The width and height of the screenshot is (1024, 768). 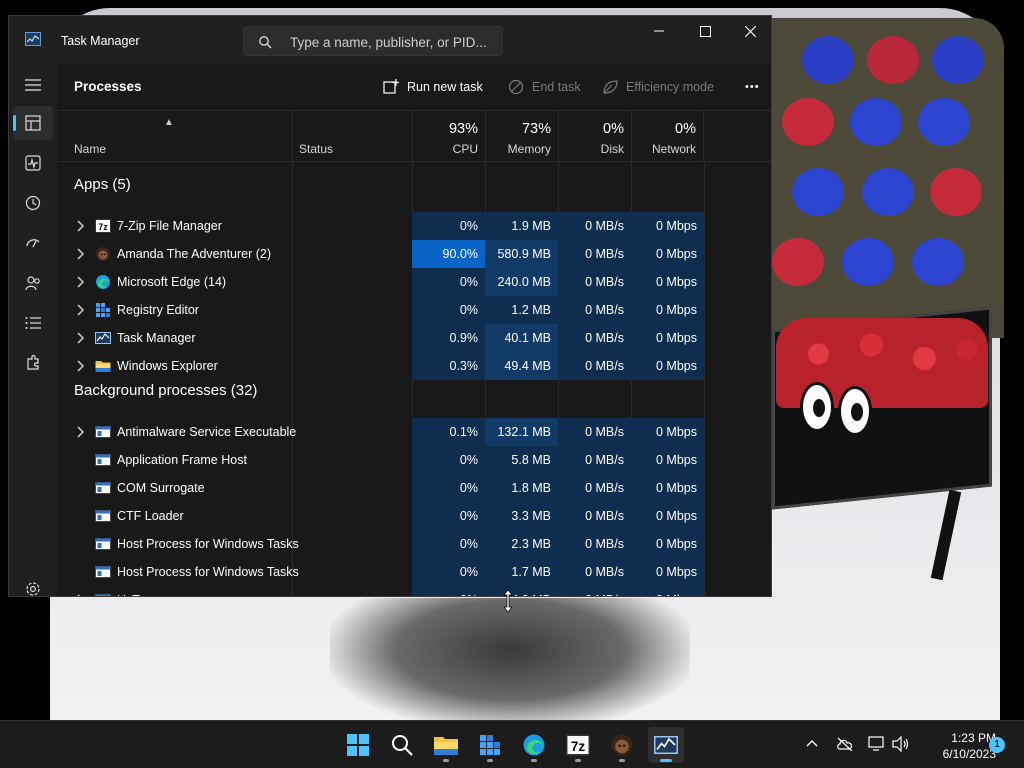 What do you see at coordinates (521, 432) in the screenshot?
I see `memory-cell: 132.1 MB` at bounding box center [521, 432].